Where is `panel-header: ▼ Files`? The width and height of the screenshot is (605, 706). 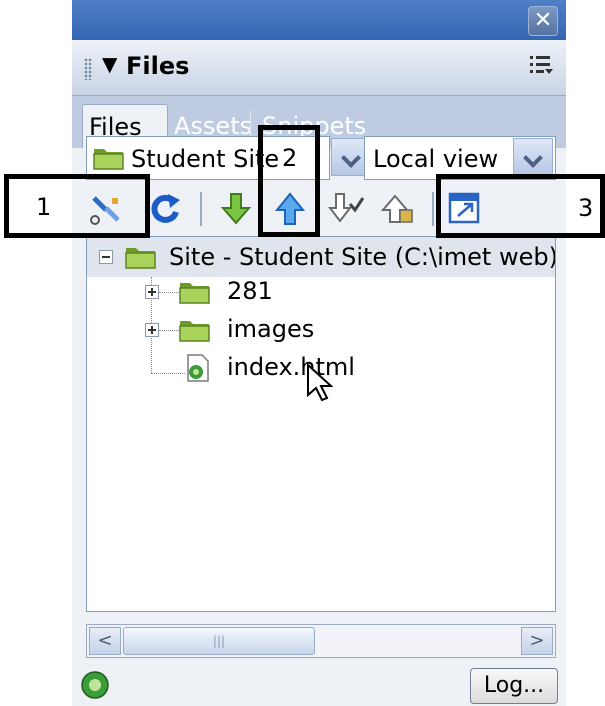
panel-header: ▼ Files is located at coordinates (319, 68).